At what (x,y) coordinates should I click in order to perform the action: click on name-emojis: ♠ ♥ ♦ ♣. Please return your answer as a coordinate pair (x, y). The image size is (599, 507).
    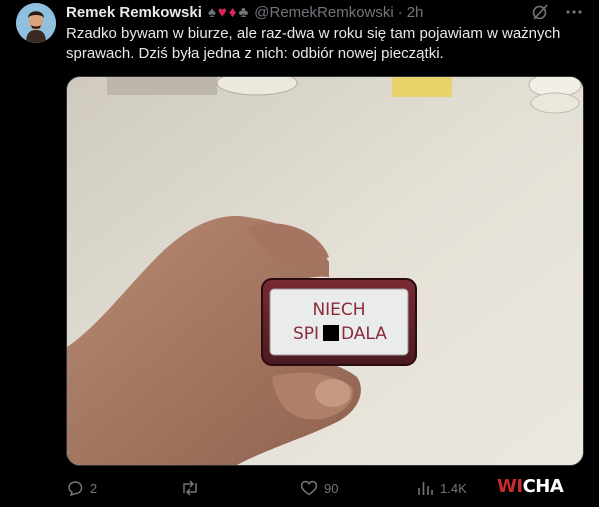
    Looking at the image, I should click on (228, 13).